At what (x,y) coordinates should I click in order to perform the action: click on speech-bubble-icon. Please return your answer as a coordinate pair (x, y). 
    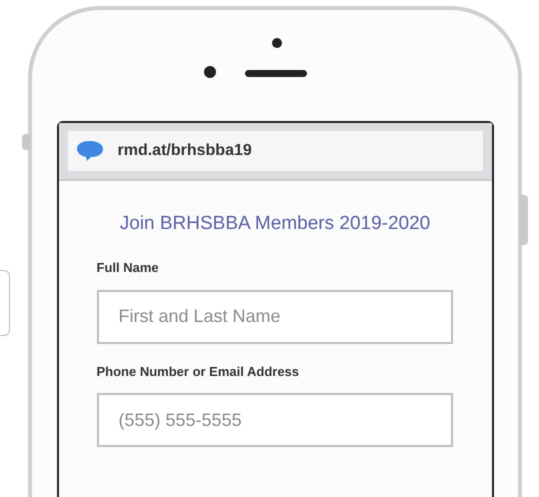
    Looking at the image, I should click on (90, 151).